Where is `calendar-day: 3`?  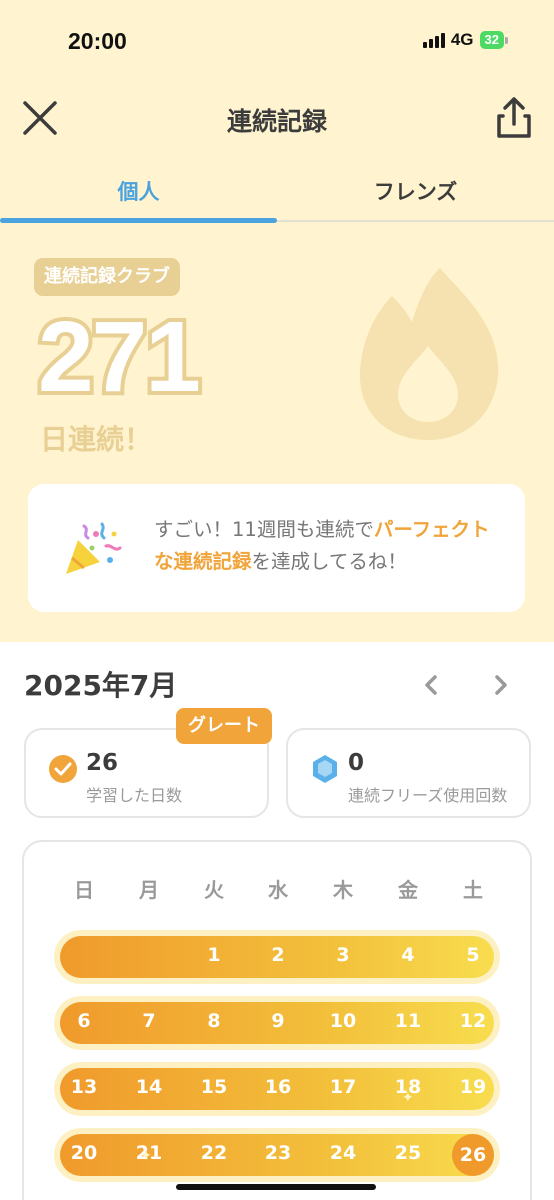 calendar-day: 3 is located at coordinates (343, 955).